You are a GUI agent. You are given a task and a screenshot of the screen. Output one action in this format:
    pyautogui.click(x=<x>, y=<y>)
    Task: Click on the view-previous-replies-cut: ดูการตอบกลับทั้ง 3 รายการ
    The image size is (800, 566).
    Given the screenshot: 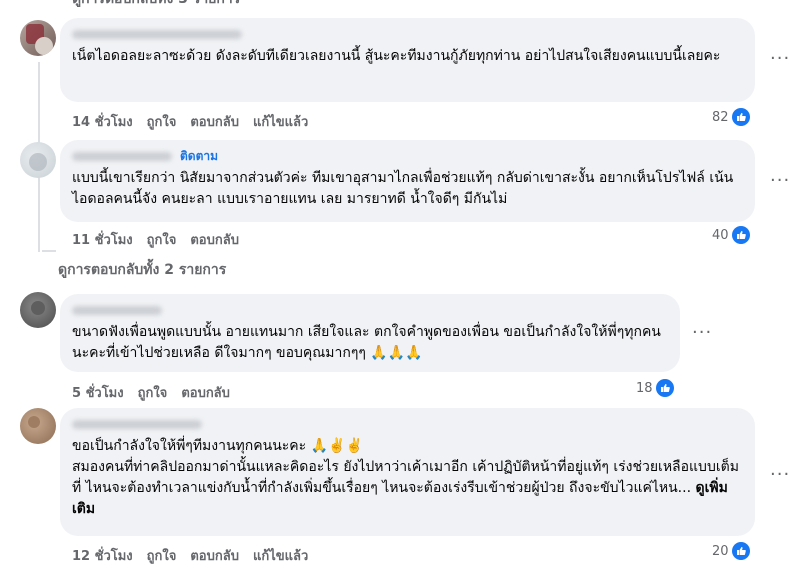 What is the action you would take?
    pyautogui.click(x=156, y=5)
    